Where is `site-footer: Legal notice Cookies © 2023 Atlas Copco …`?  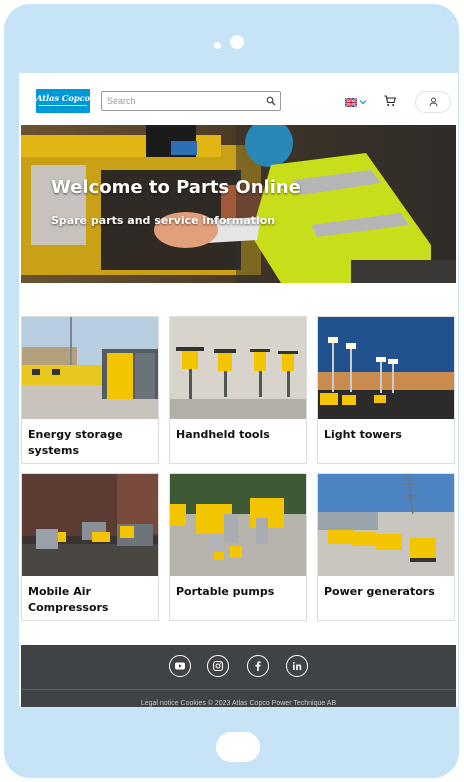 site-footer: Legal notice Cookies © 2023 Atlas Copco … is located at coordinates (238, 676).